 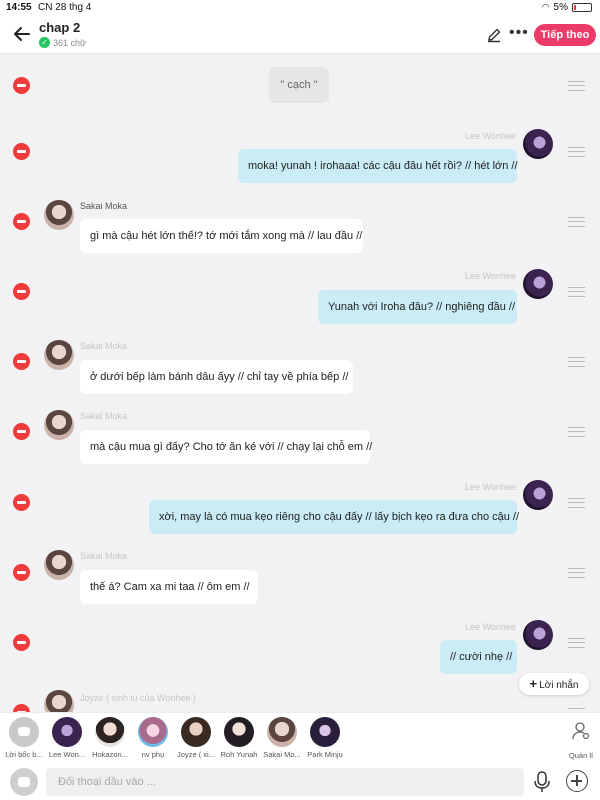 I want to click on narration-chip: " cạch ", so click(x=299, y=85).